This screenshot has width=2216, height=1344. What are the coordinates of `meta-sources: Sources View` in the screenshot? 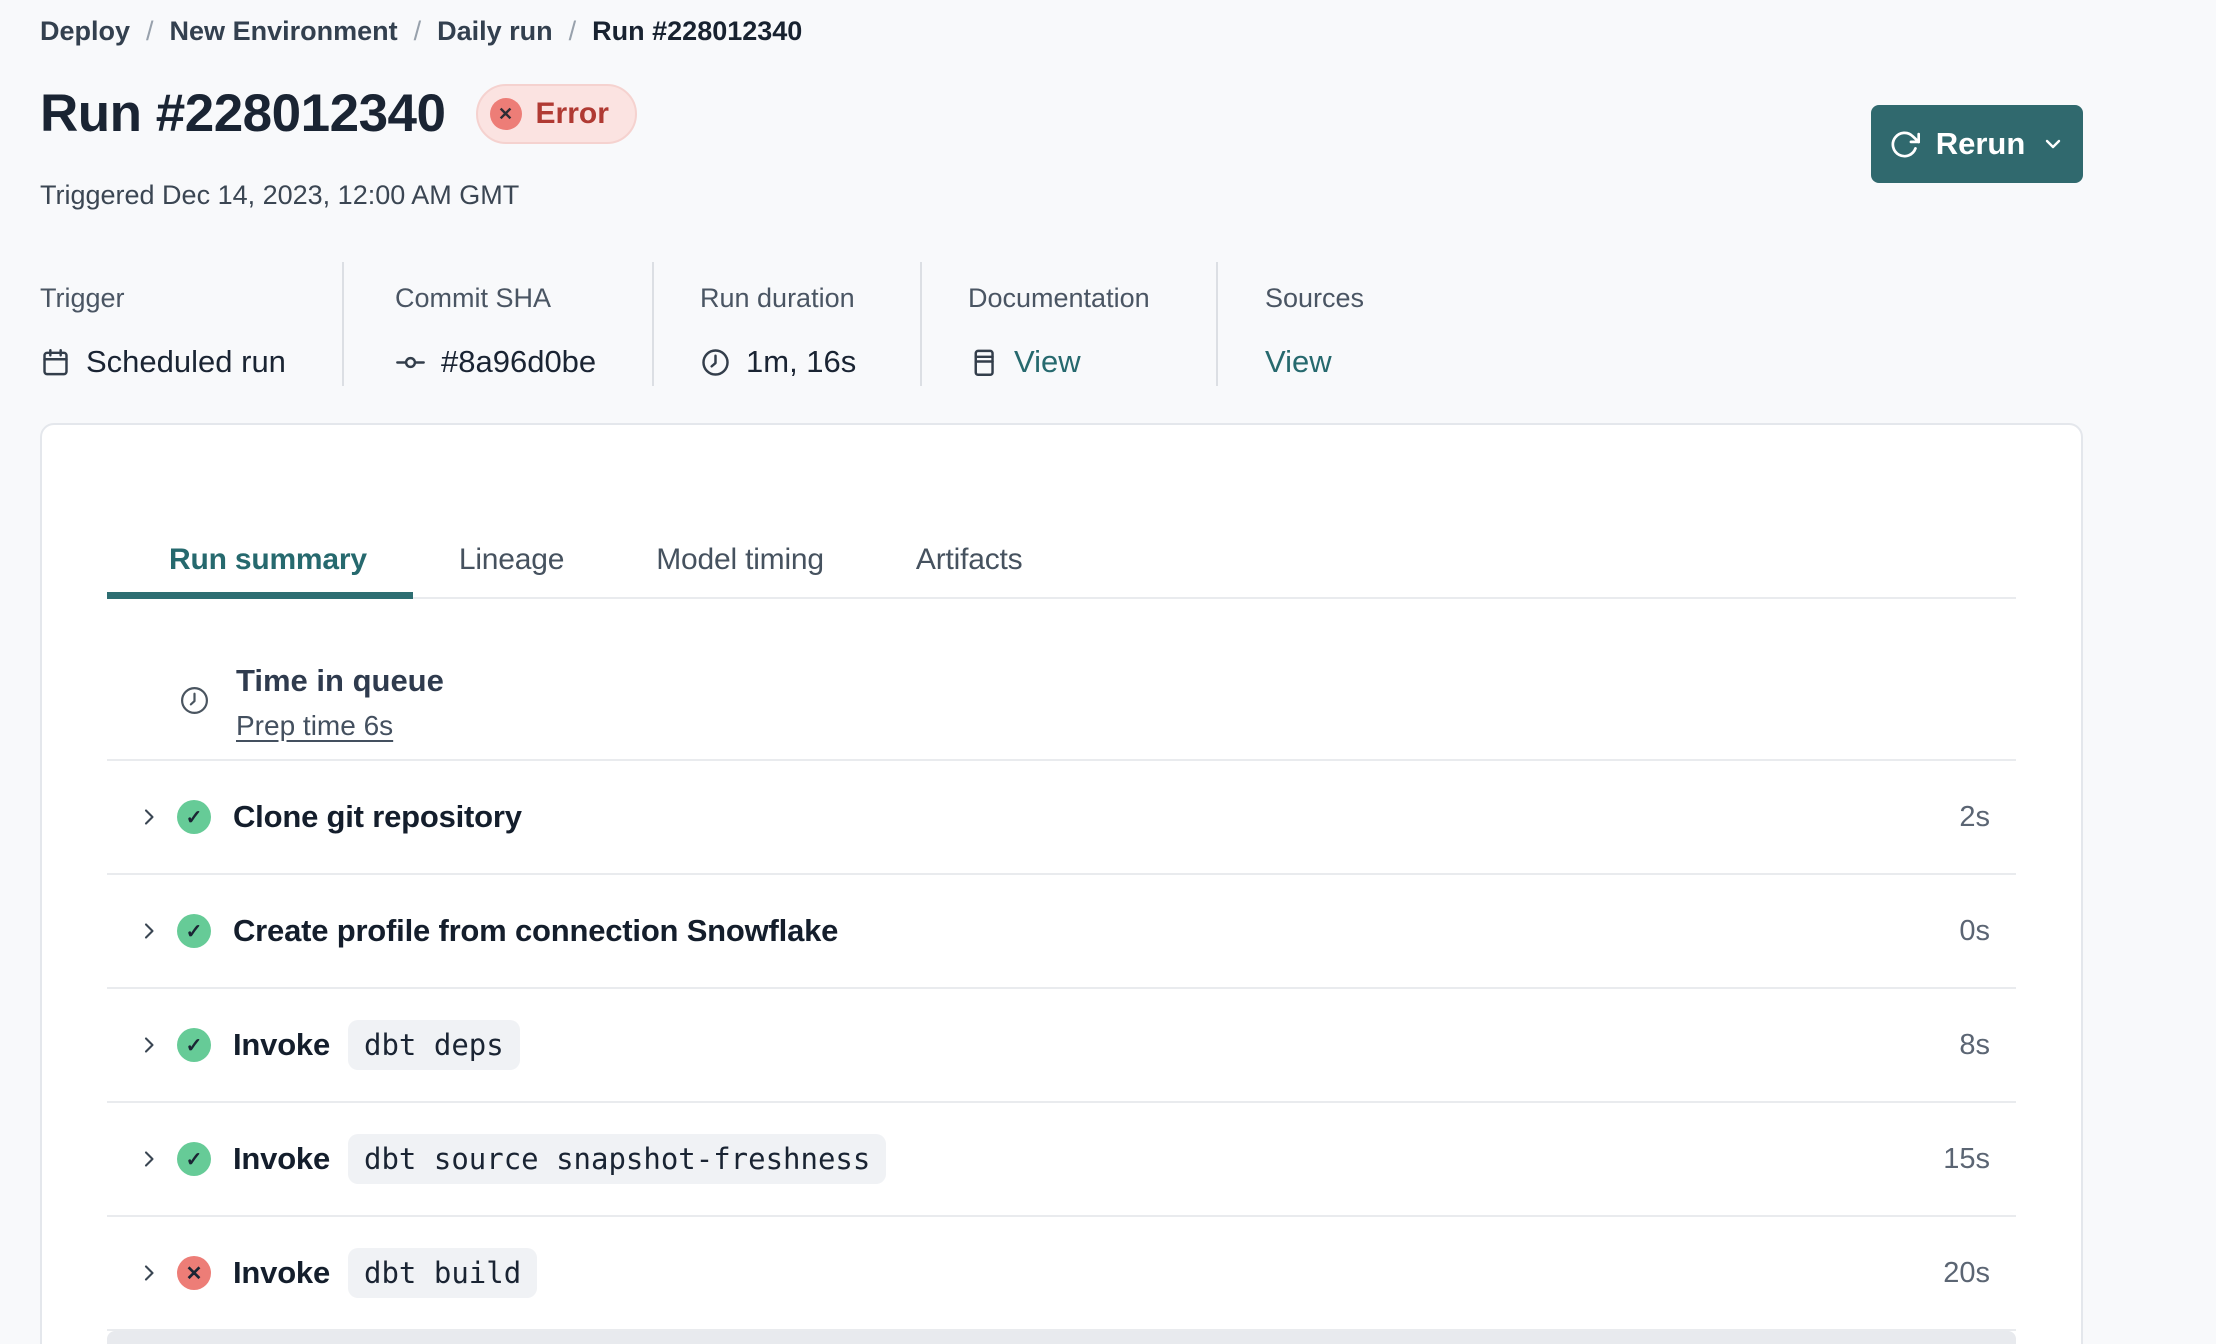 It's located at (1376, 324).